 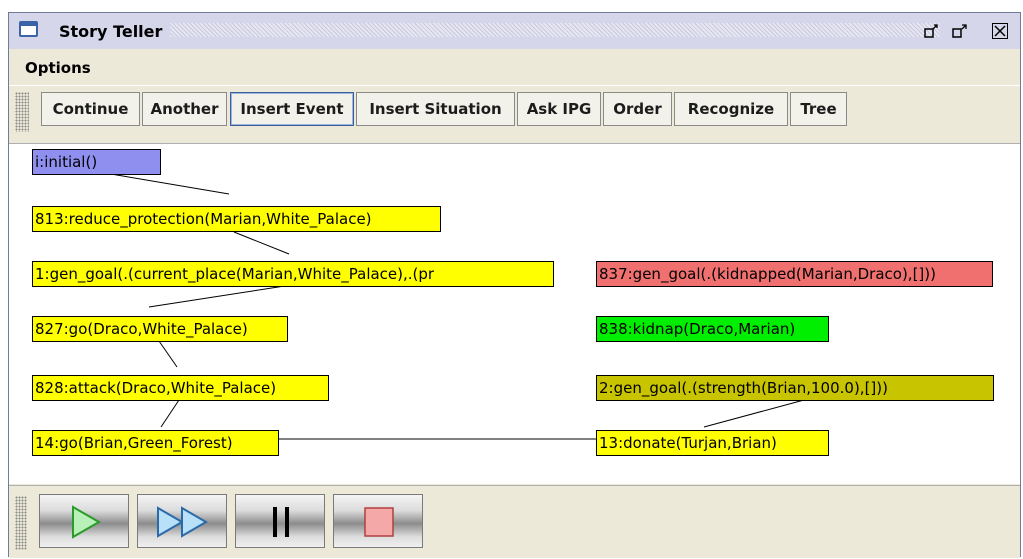 I want to click on minimize-icon, so click(x=932, y=31).